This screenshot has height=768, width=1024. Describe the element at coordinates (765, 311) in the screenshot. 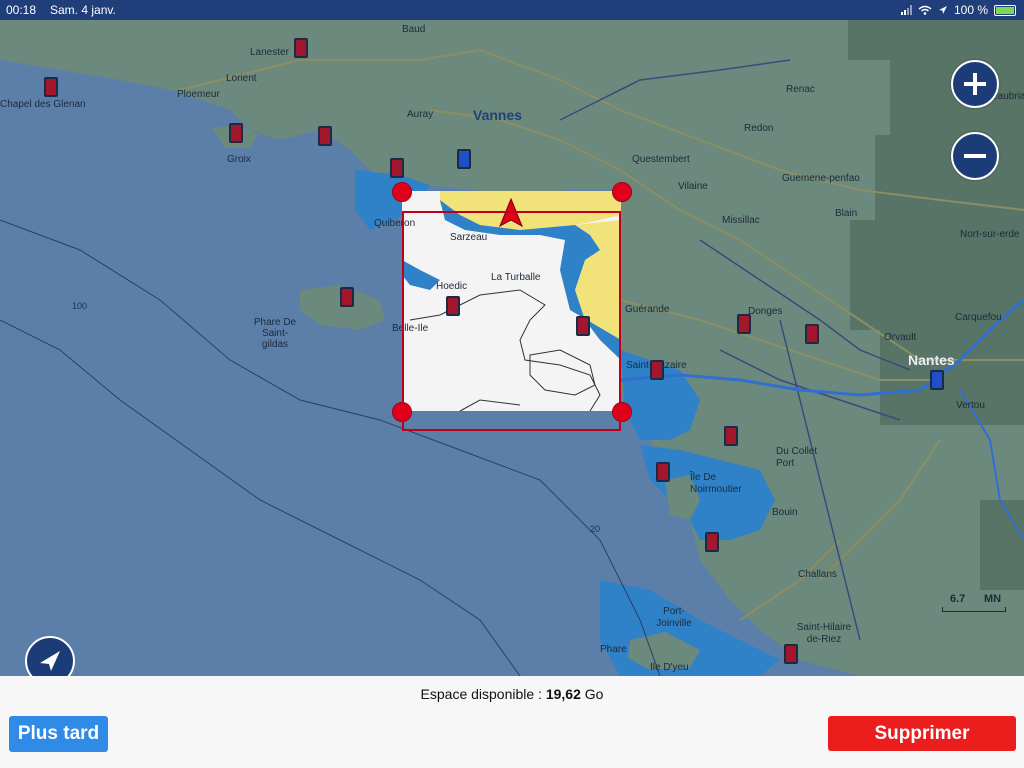

I see `map-place: Donges` at that location.